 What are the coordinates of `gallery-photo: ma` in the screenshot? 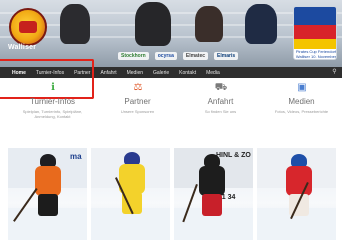 It's located at (47, 194).